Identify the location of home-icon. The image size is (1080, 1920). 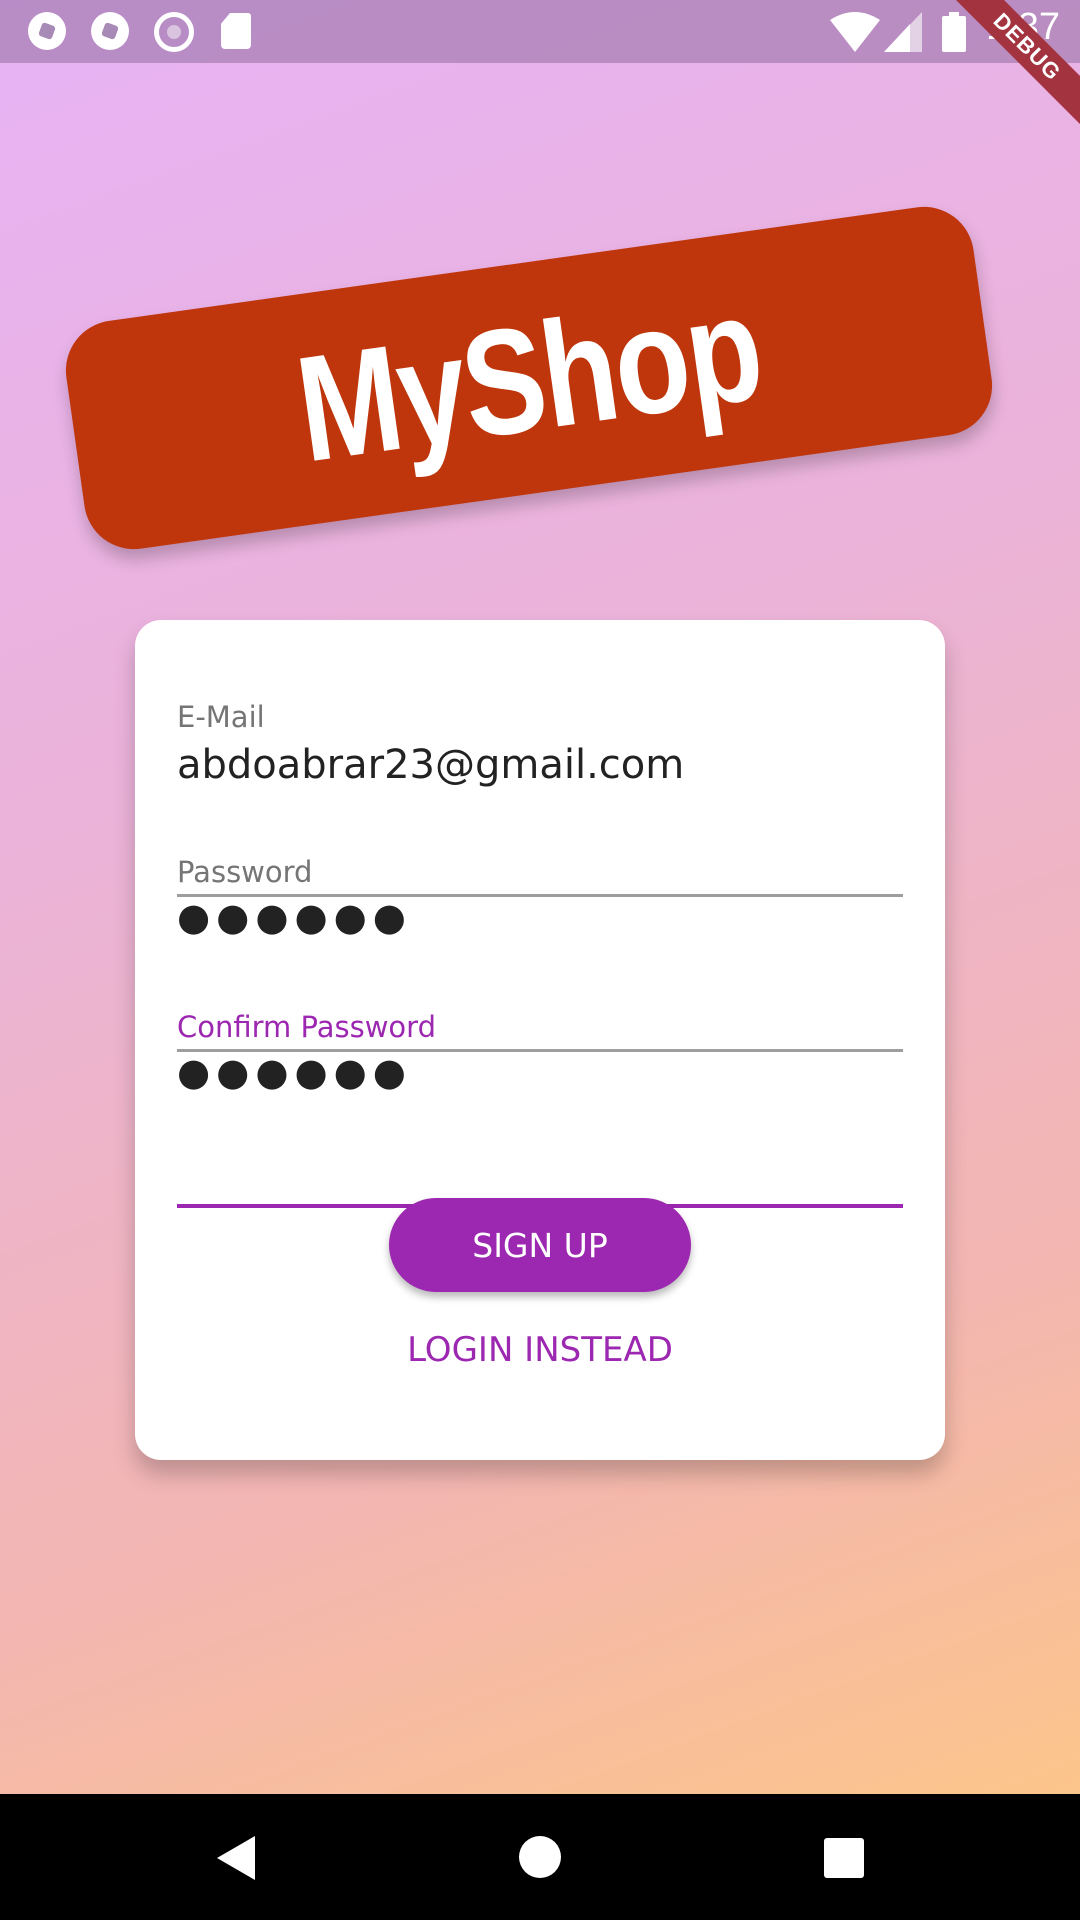
(540, 1857).